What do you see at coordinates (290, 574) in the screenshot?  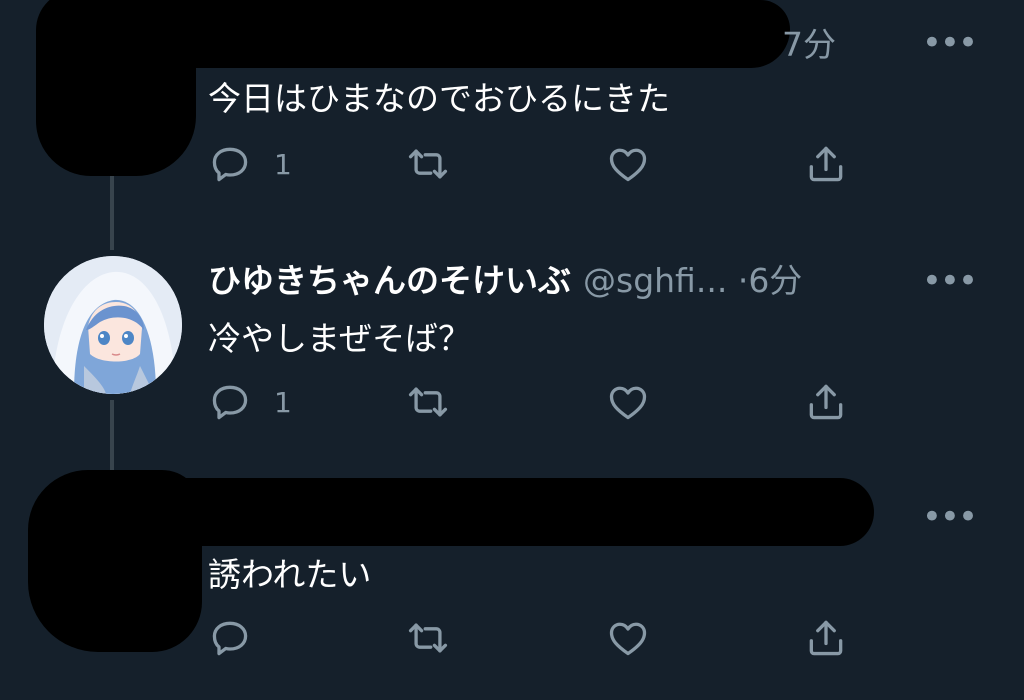 I see `tweet-text: 誘われたい` at bounding box center [290, 574].